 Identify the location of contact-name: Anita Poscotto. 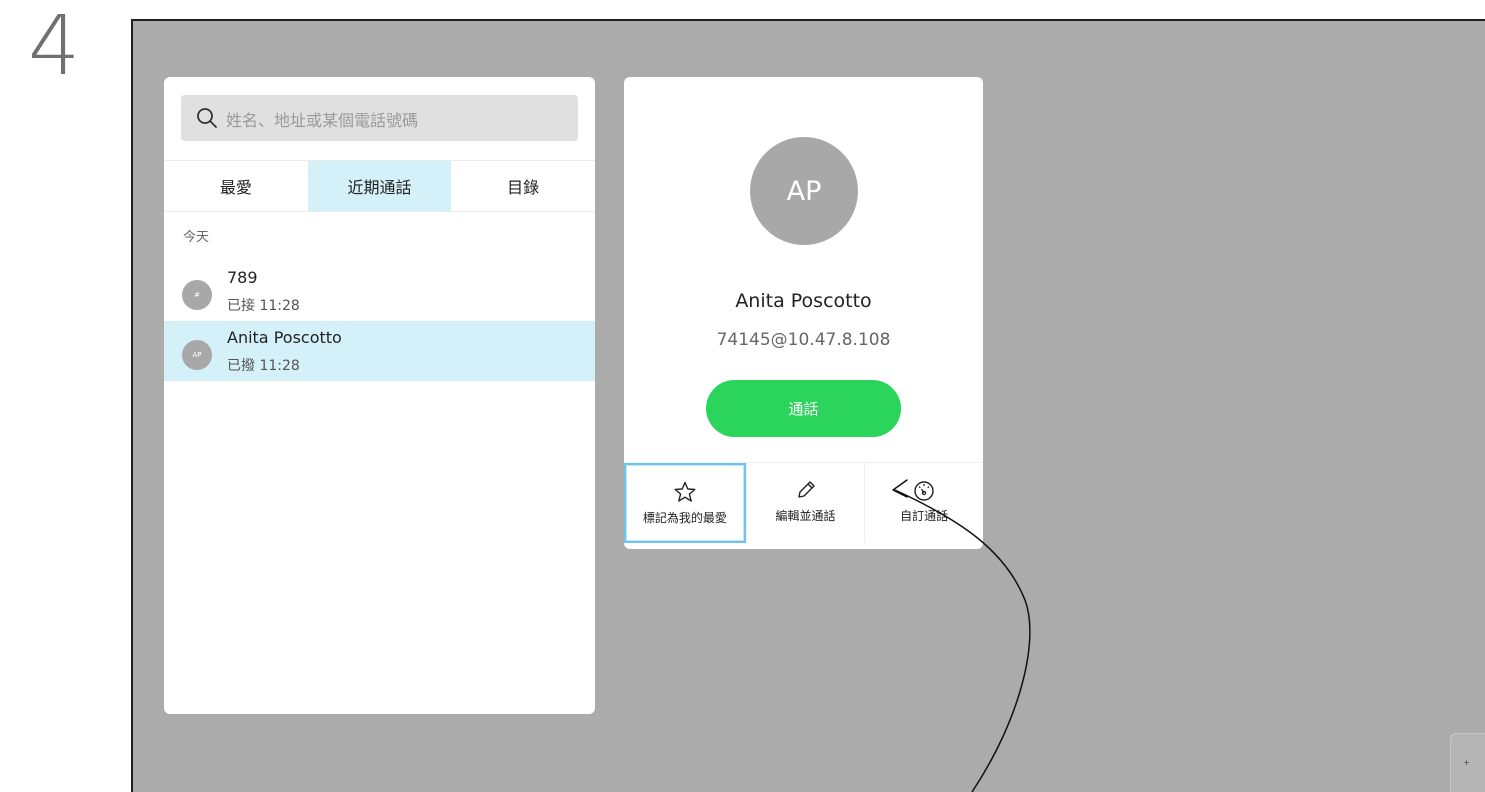
(803, 301).